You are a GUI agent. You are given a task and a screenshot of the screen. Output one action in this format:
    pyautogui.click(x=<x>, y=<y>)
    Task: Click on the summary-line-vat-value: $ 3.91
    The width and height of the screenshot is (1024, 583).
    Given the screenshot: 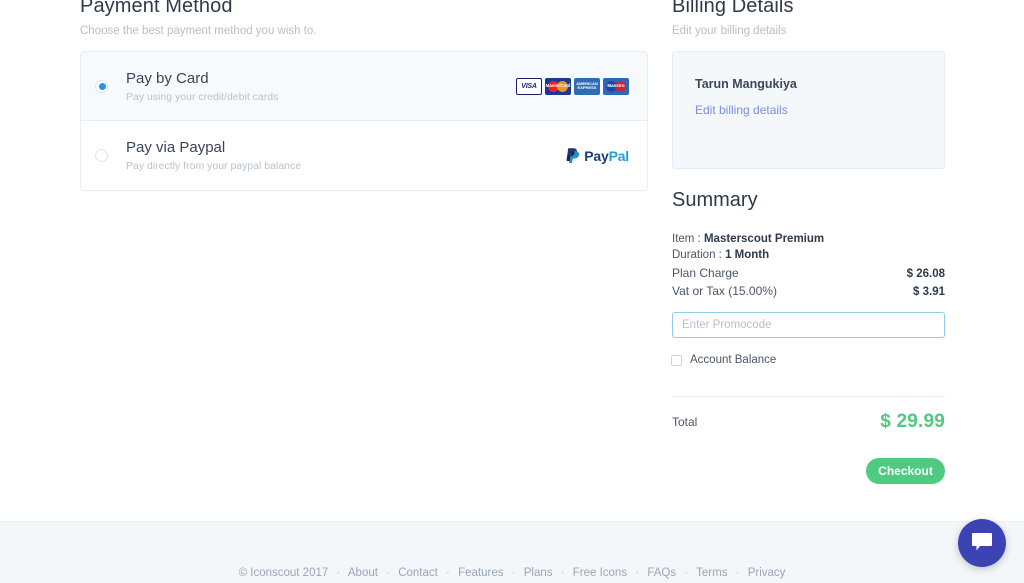 What is the action you would take?
    pyautogui.click(x=929, y=292)
    